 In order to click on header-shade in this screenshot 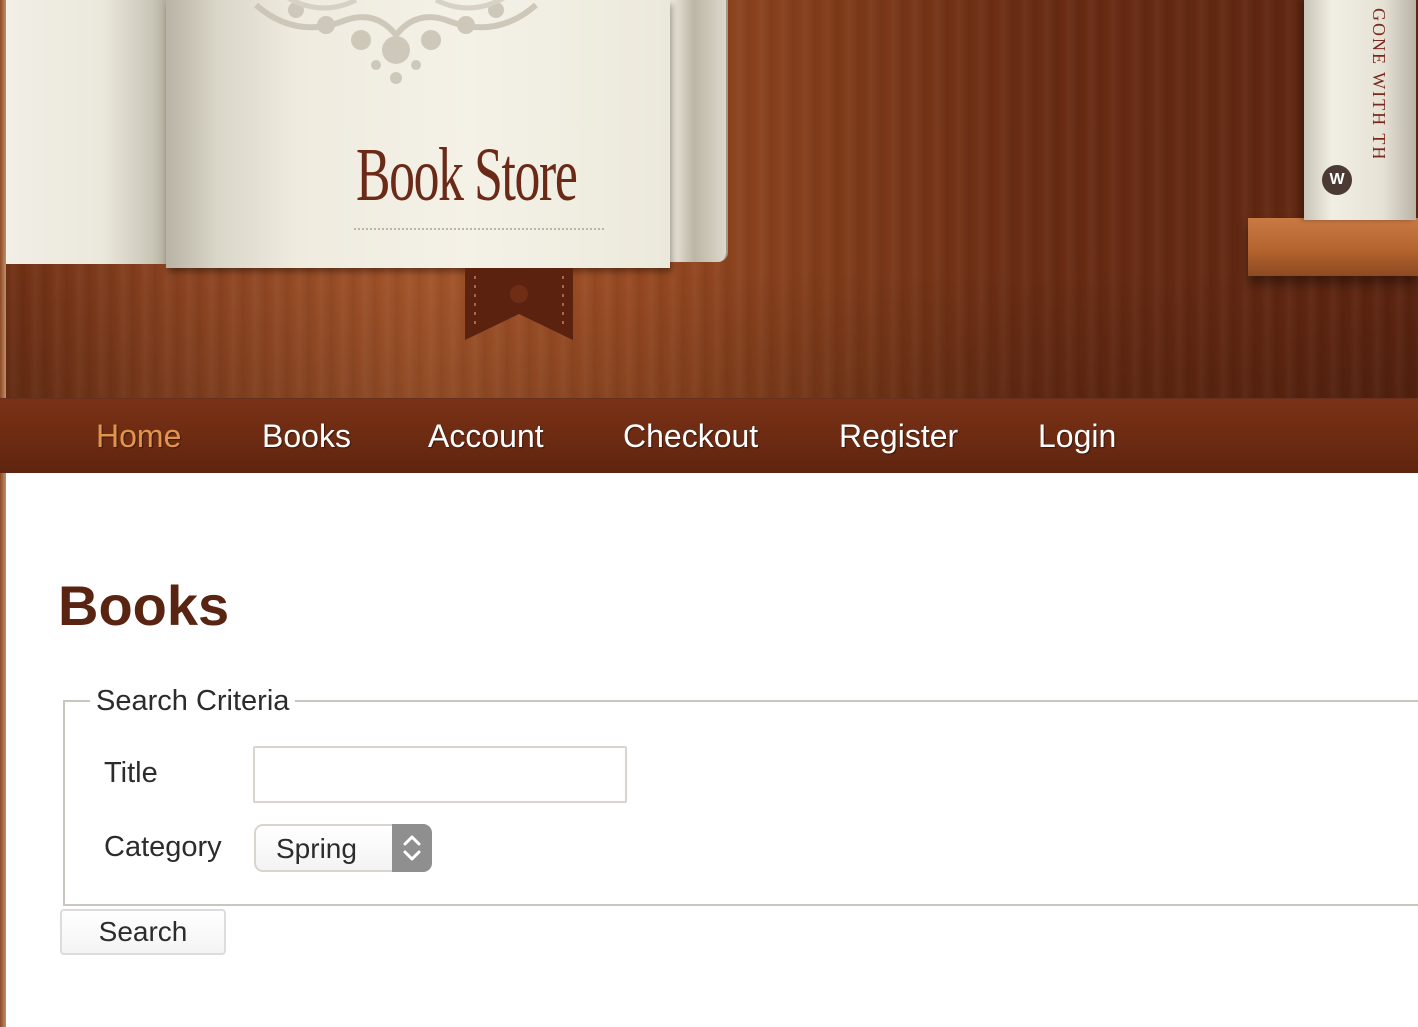, I will do `click(709, 334)`.